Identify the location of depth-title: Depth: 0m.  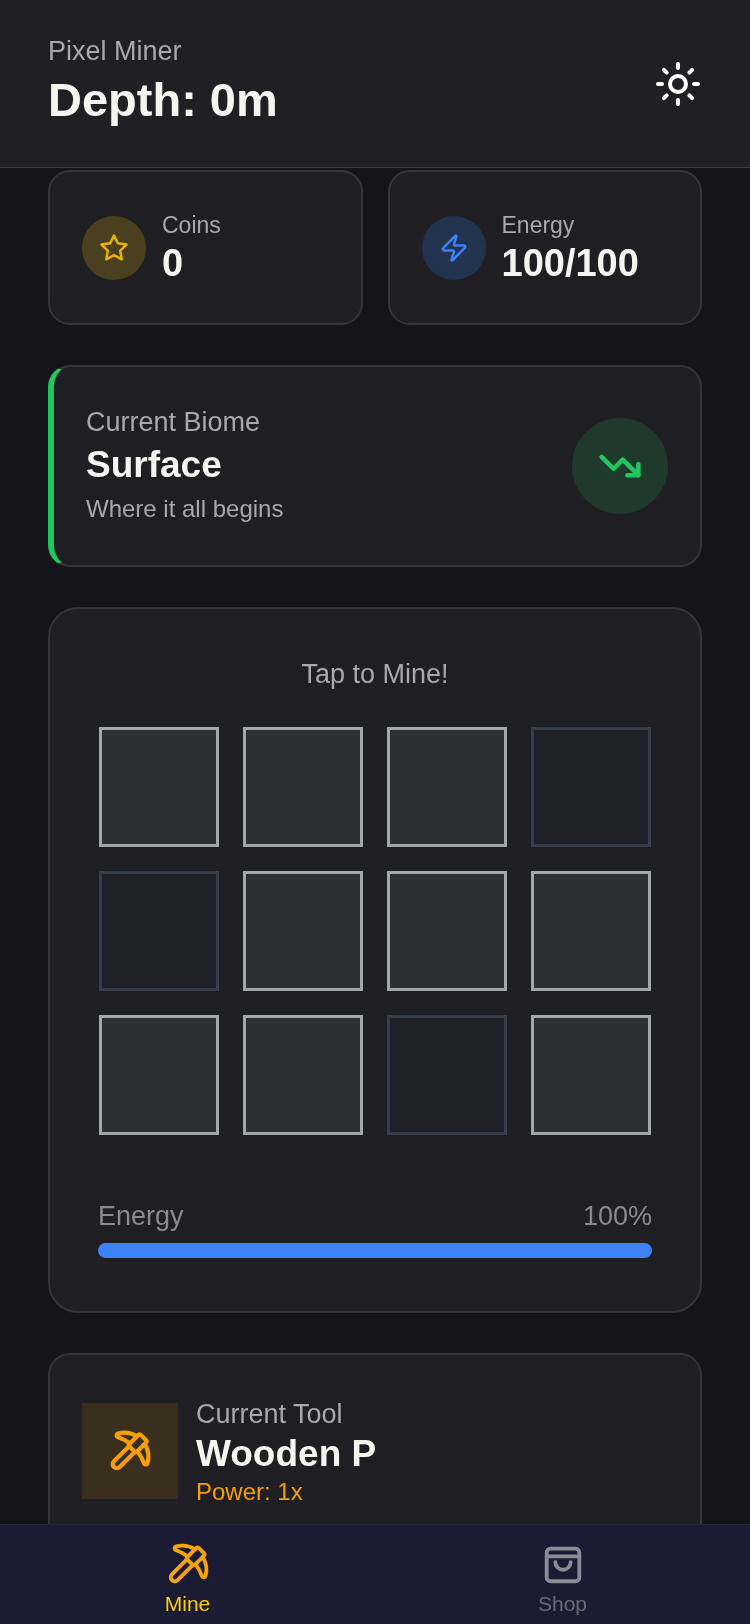
(163, 100).